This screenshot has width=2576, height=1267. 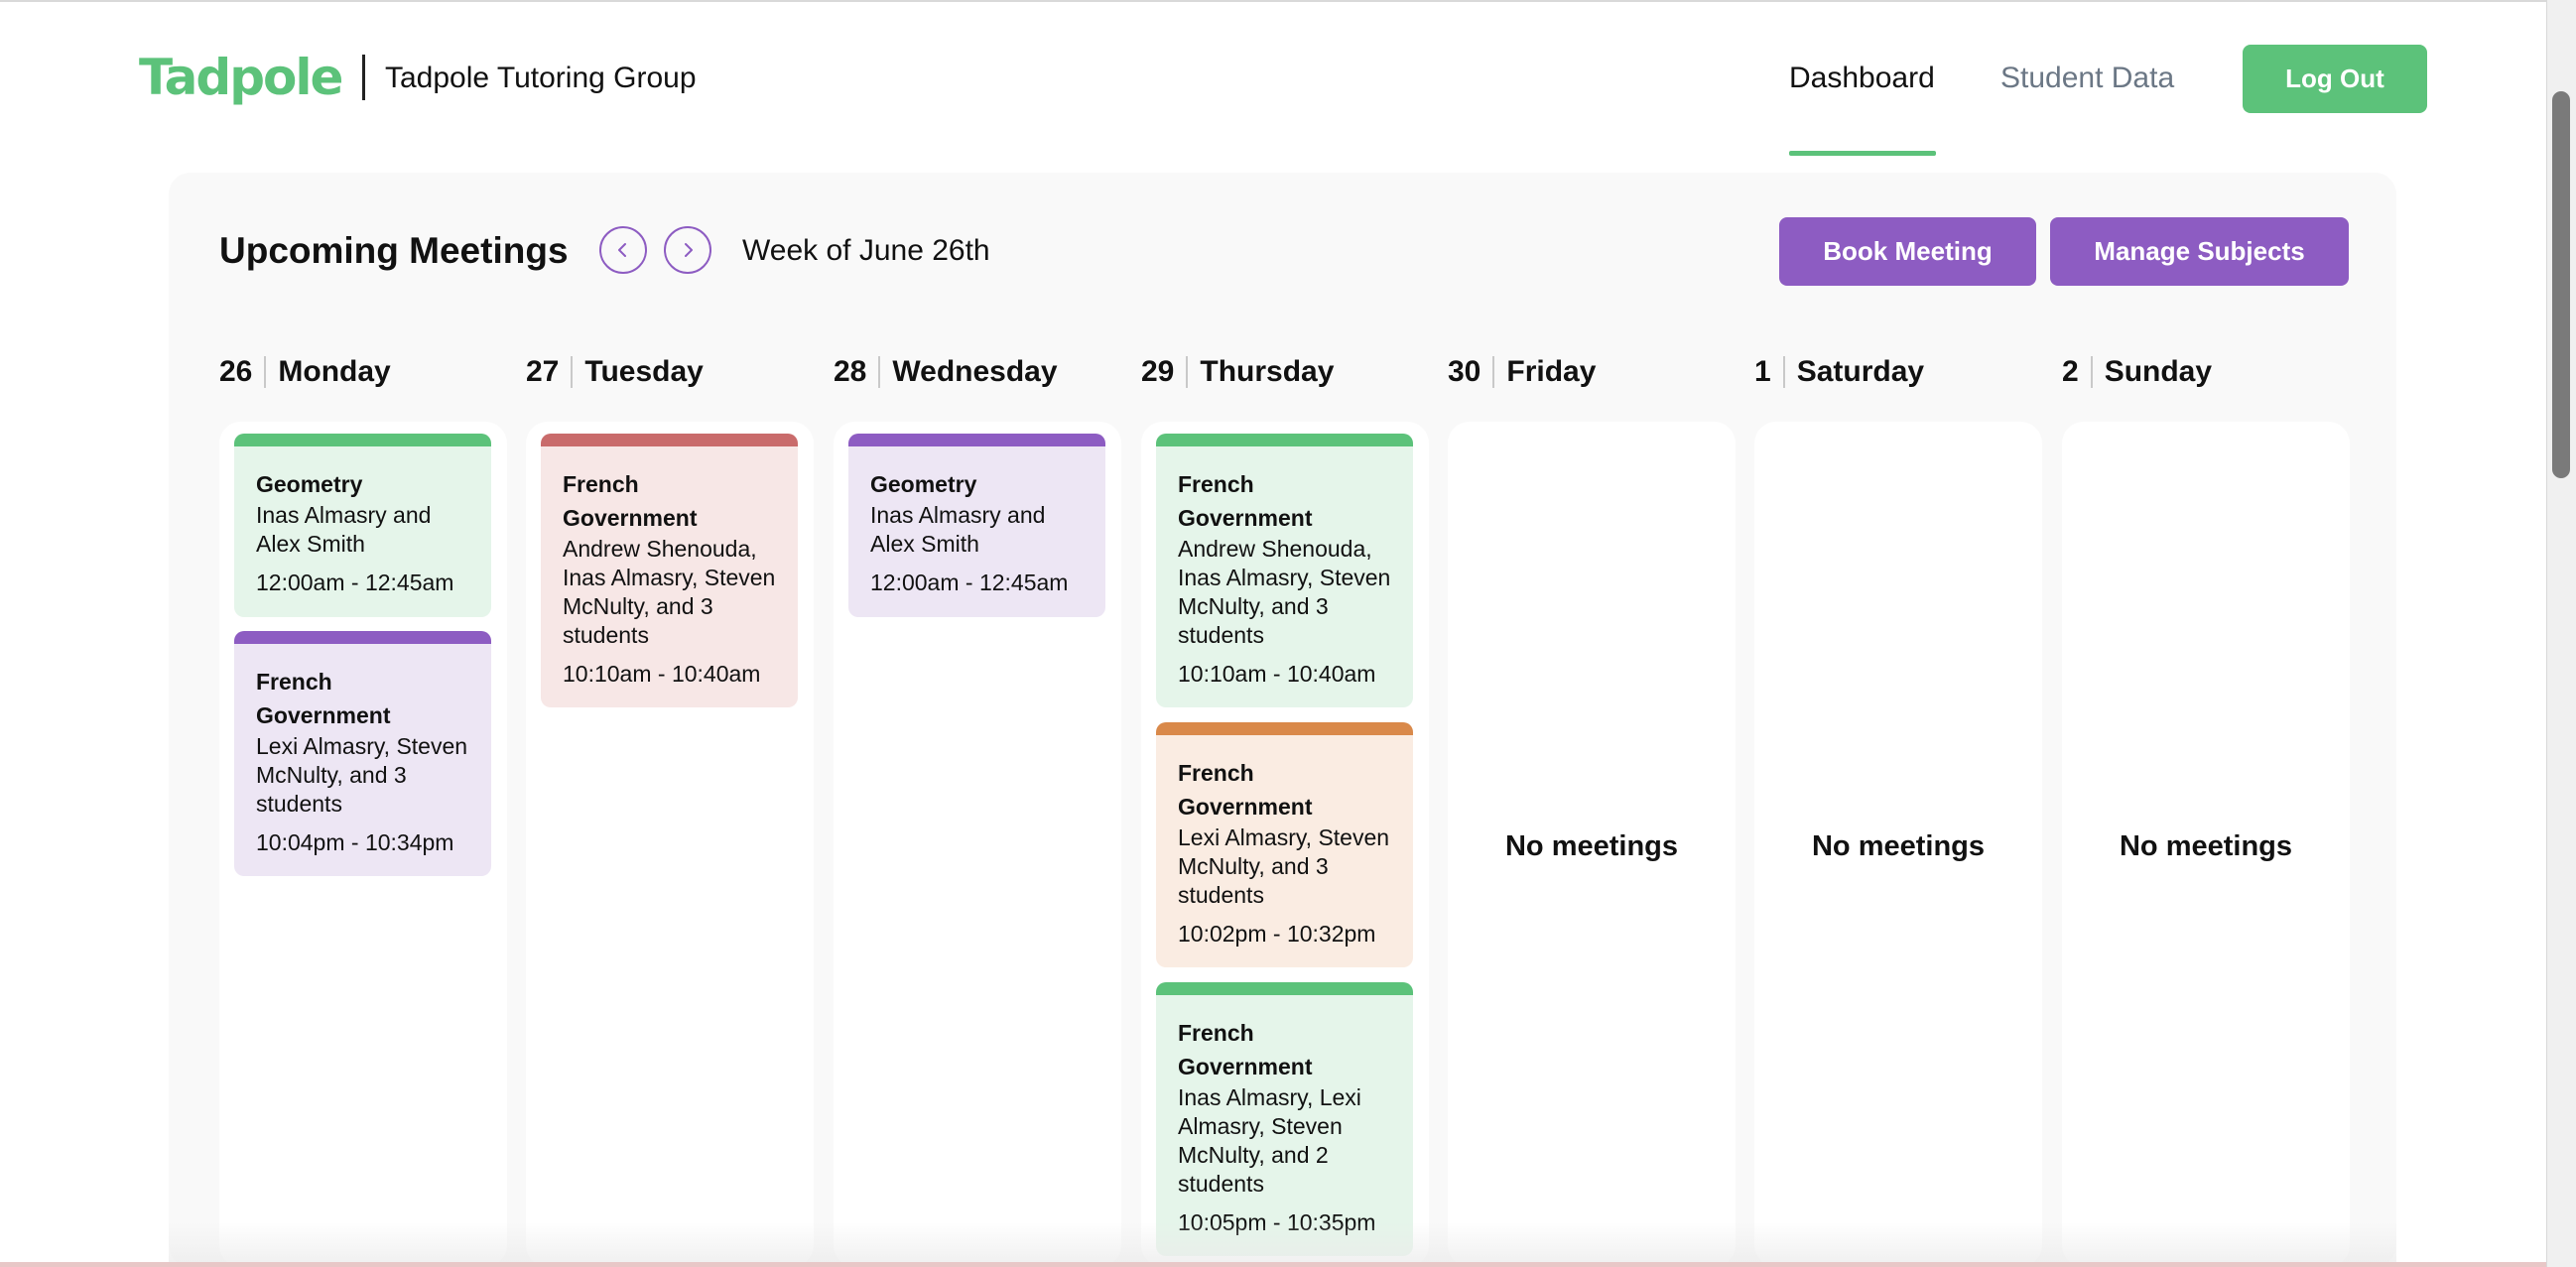 What do you see at coordinates (334, 372) in the screenshot?
I see `day-name: Monday` at bounding box center [334, 372].